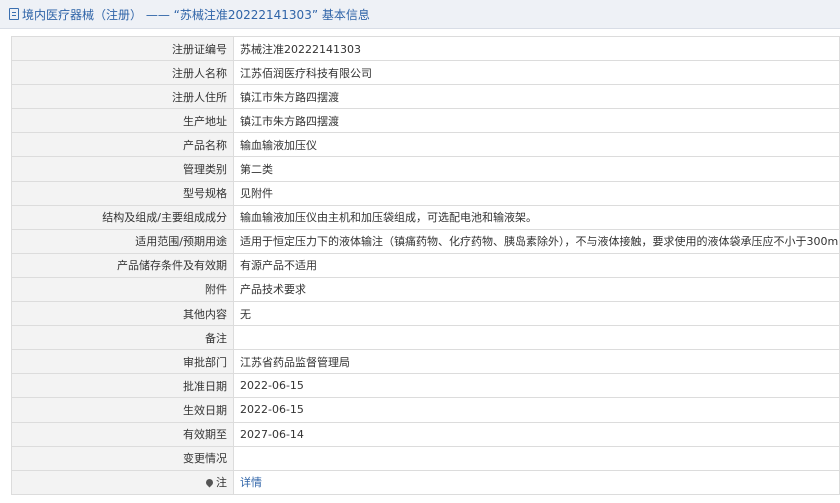  What do you see at coordinates (122, 289) in the screenshot?
I see `field-label: 附件` at bounding box center [122, 289].